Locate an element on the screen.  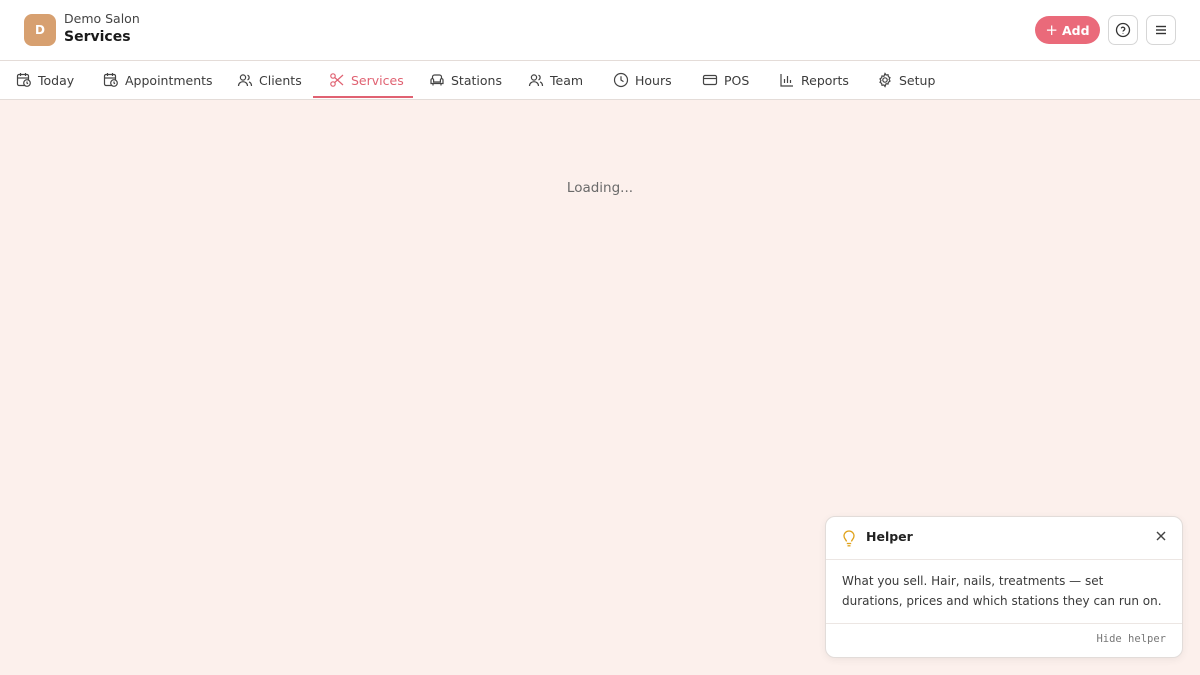
tab-label: Team is located at coordinates (567, 80).